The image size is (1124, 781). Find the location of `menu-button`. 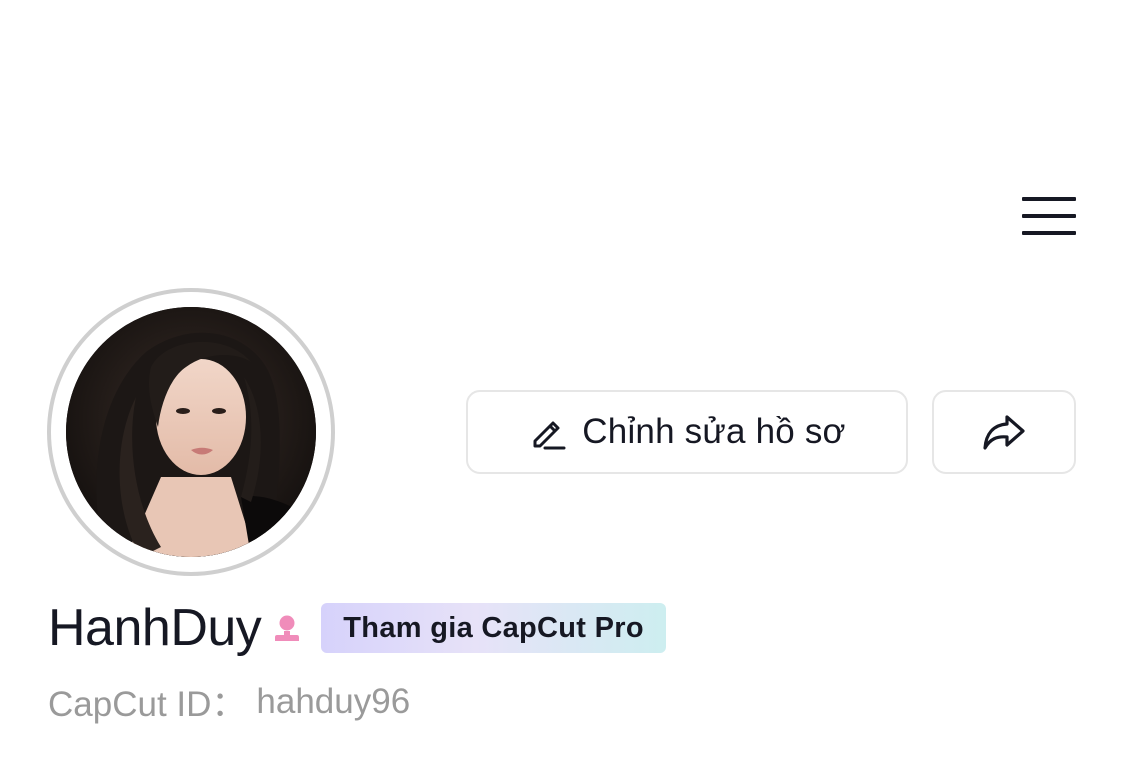

menu-button is located at coordinates (1049, 216).